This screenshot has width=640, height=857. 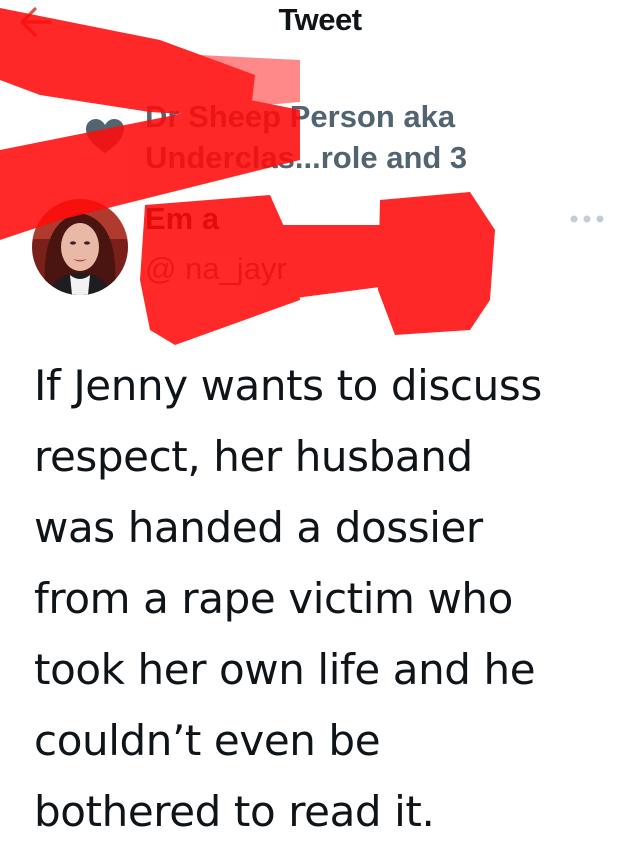 I want to click on profile-photo, so click(x=80, y=247).